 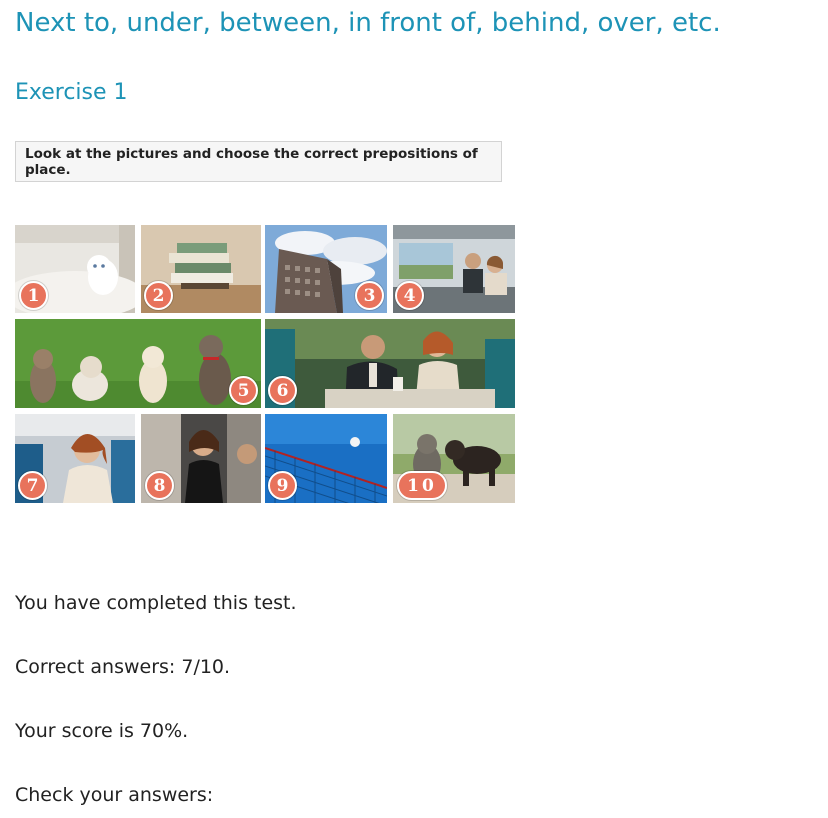 I want to click on check-answers-label: Check your answers:, so click(x=114, y=795).